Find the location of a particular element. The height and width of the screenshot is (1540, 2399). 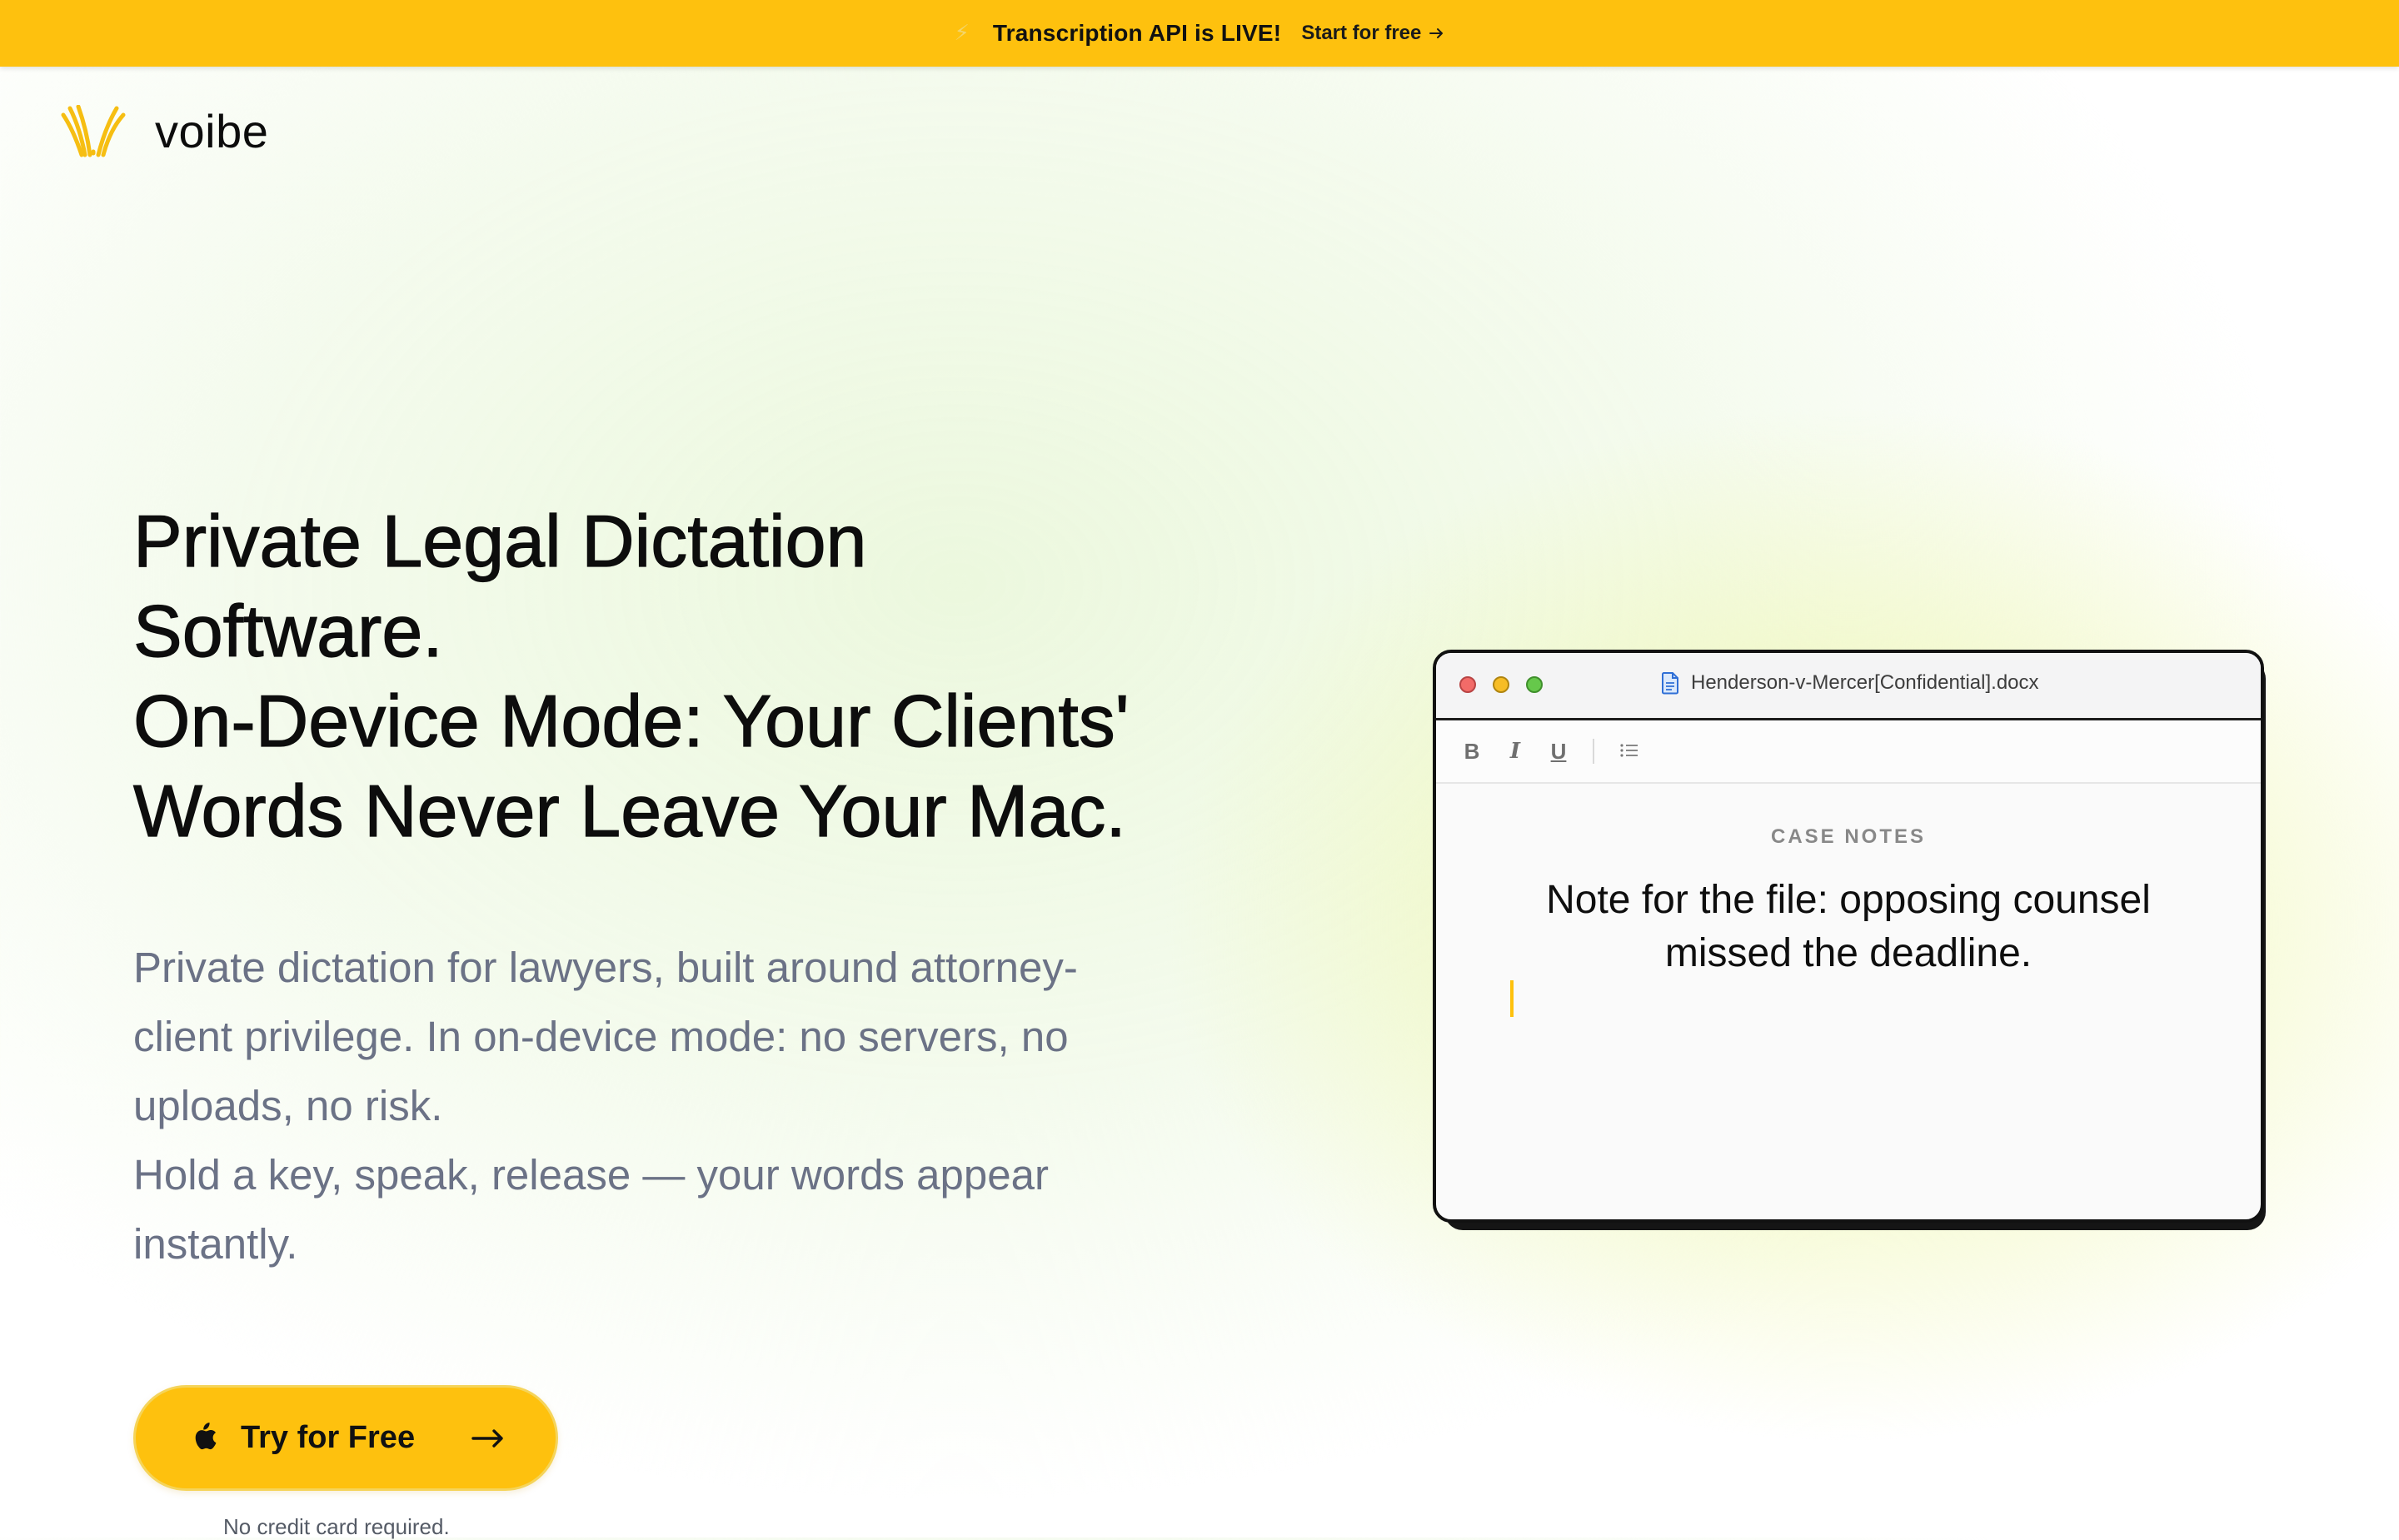

note-line: missed the deadline. is located at coordinates (1848, 953).